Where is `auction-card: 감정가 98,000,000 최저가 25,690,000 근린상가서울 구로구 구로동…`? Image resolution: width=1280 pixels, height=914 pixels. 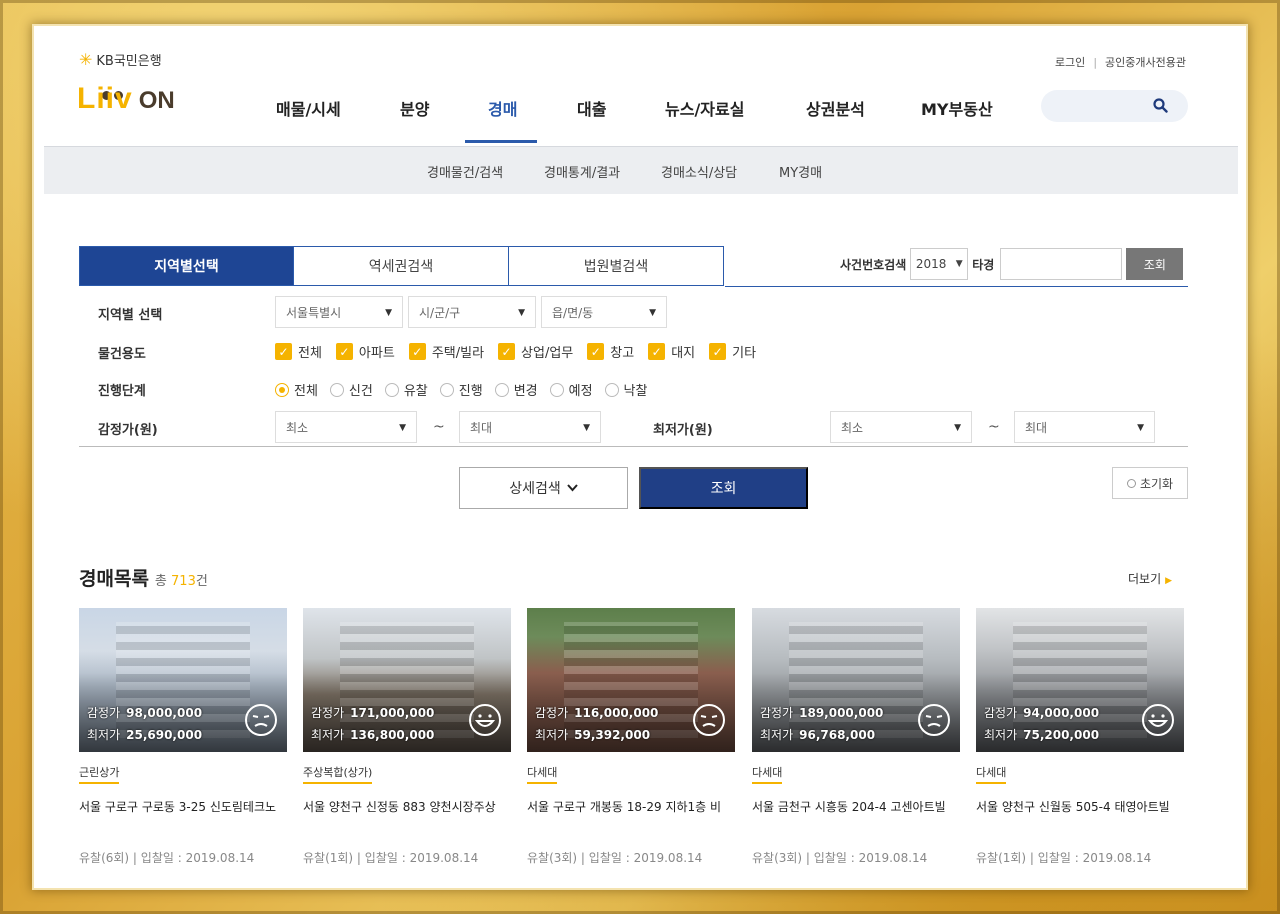 auction-card: 감정가 98,000,000 최저가 25,690,000 근린상가서울 구로구 구로동… is located at coordinates (183, 737).